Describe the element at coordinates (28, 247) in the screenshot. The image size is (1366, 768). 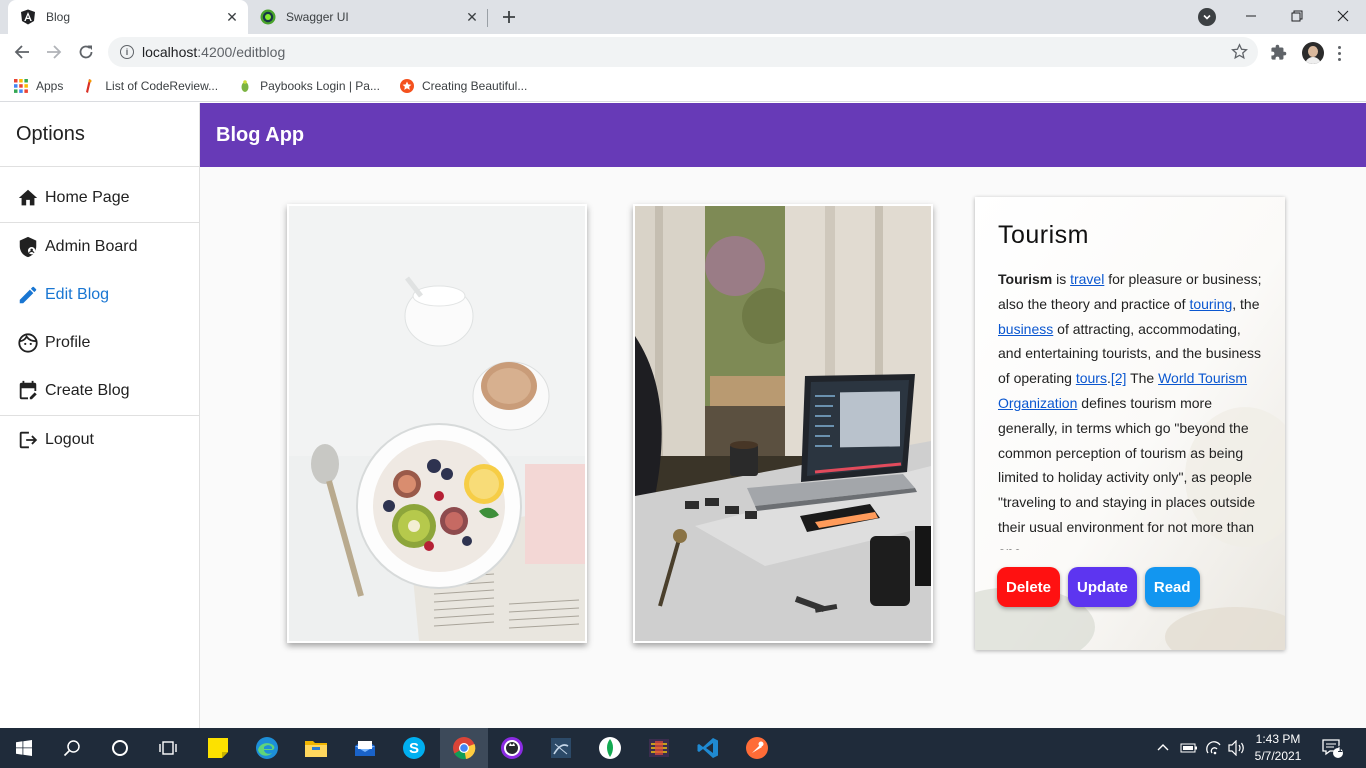
I see `admin-shield-icon` at that location.